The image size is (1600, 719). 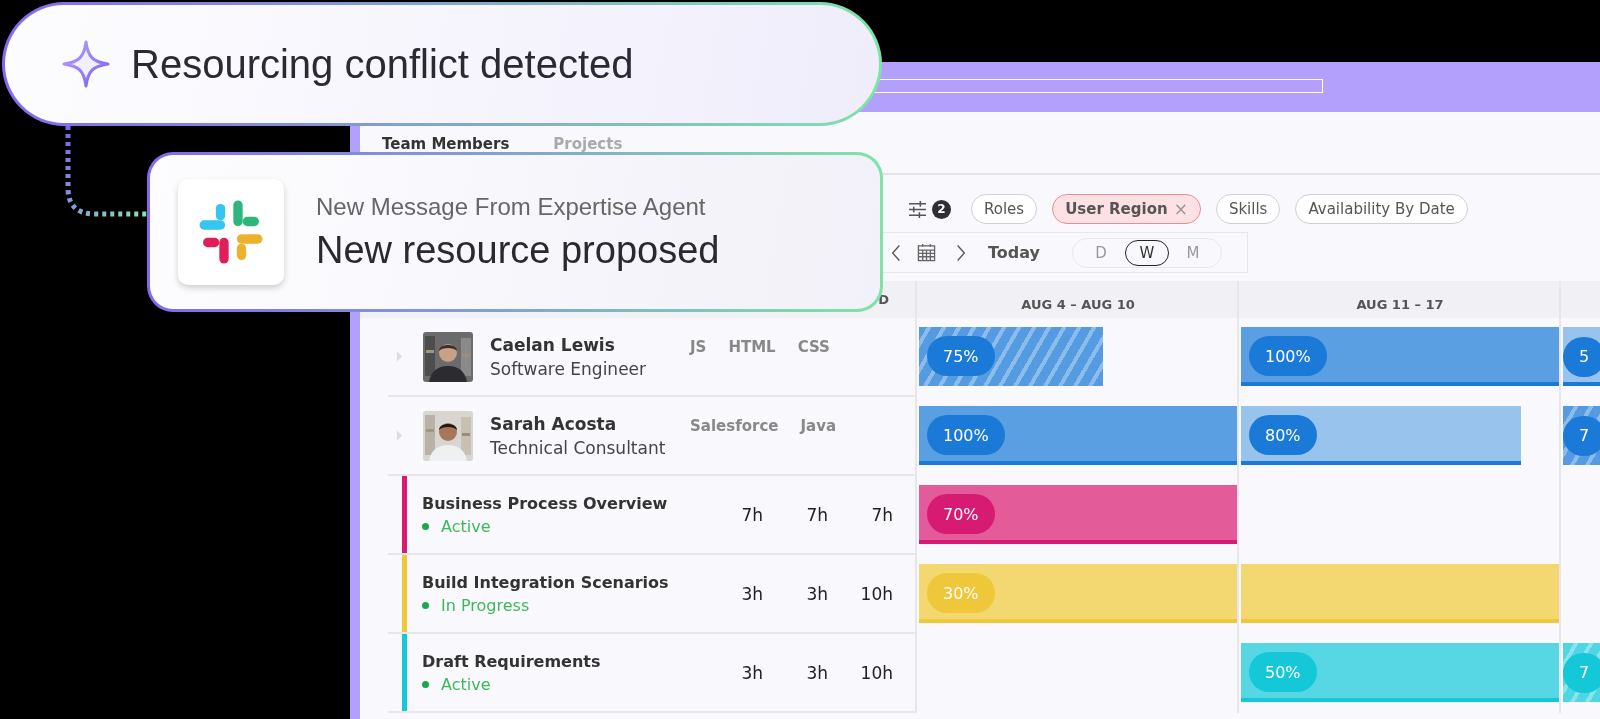 What do you see at coordinates (518, 250) in the screenshot?
I see `message-title: New resource proposed` at bounding box center [518, 250].